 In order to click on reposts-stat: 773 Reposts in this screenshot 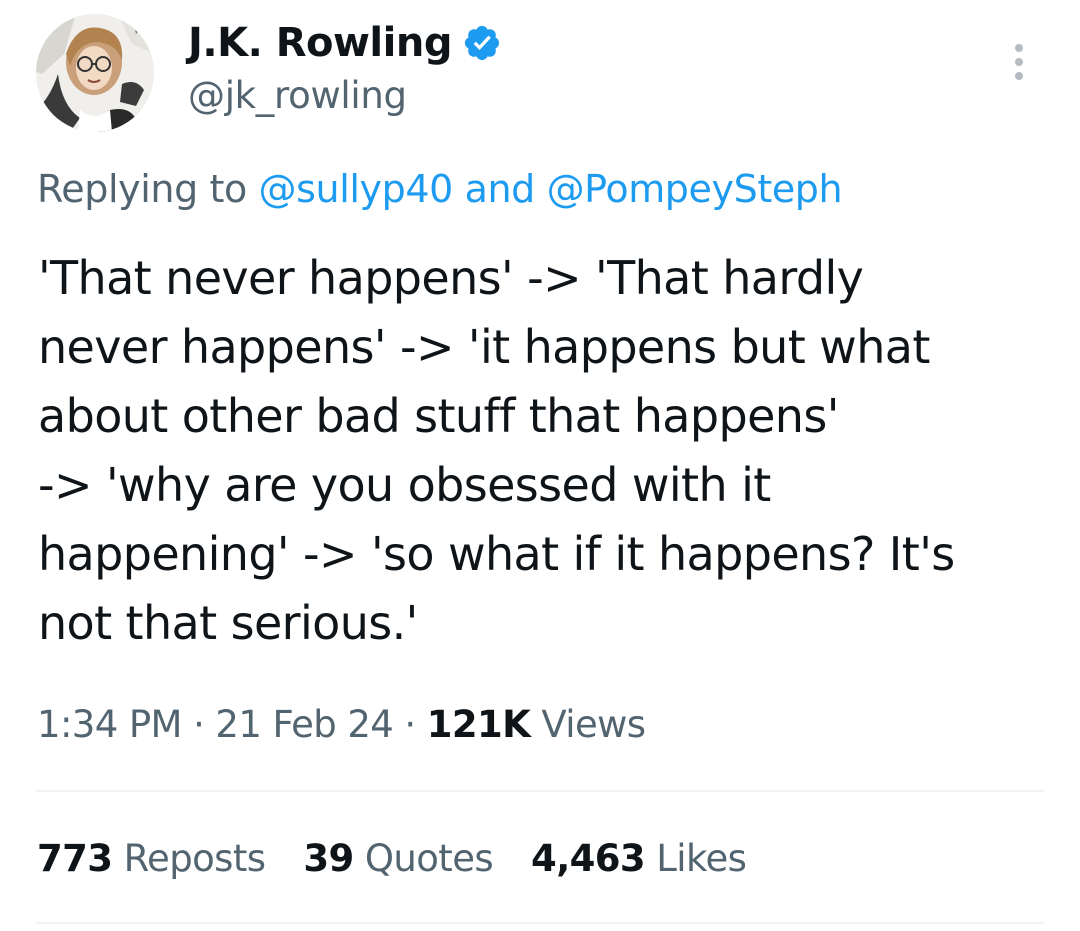, I will do `click(151, 858)`.